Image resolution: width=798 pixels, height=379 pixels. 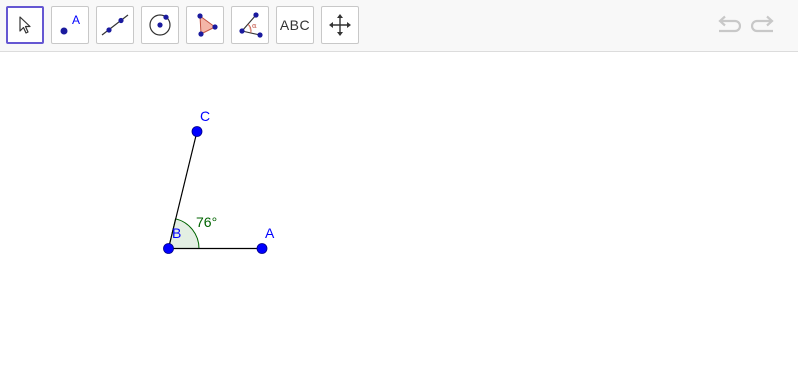 I want to click on point-a-label: A, so click(x=270, y=233).